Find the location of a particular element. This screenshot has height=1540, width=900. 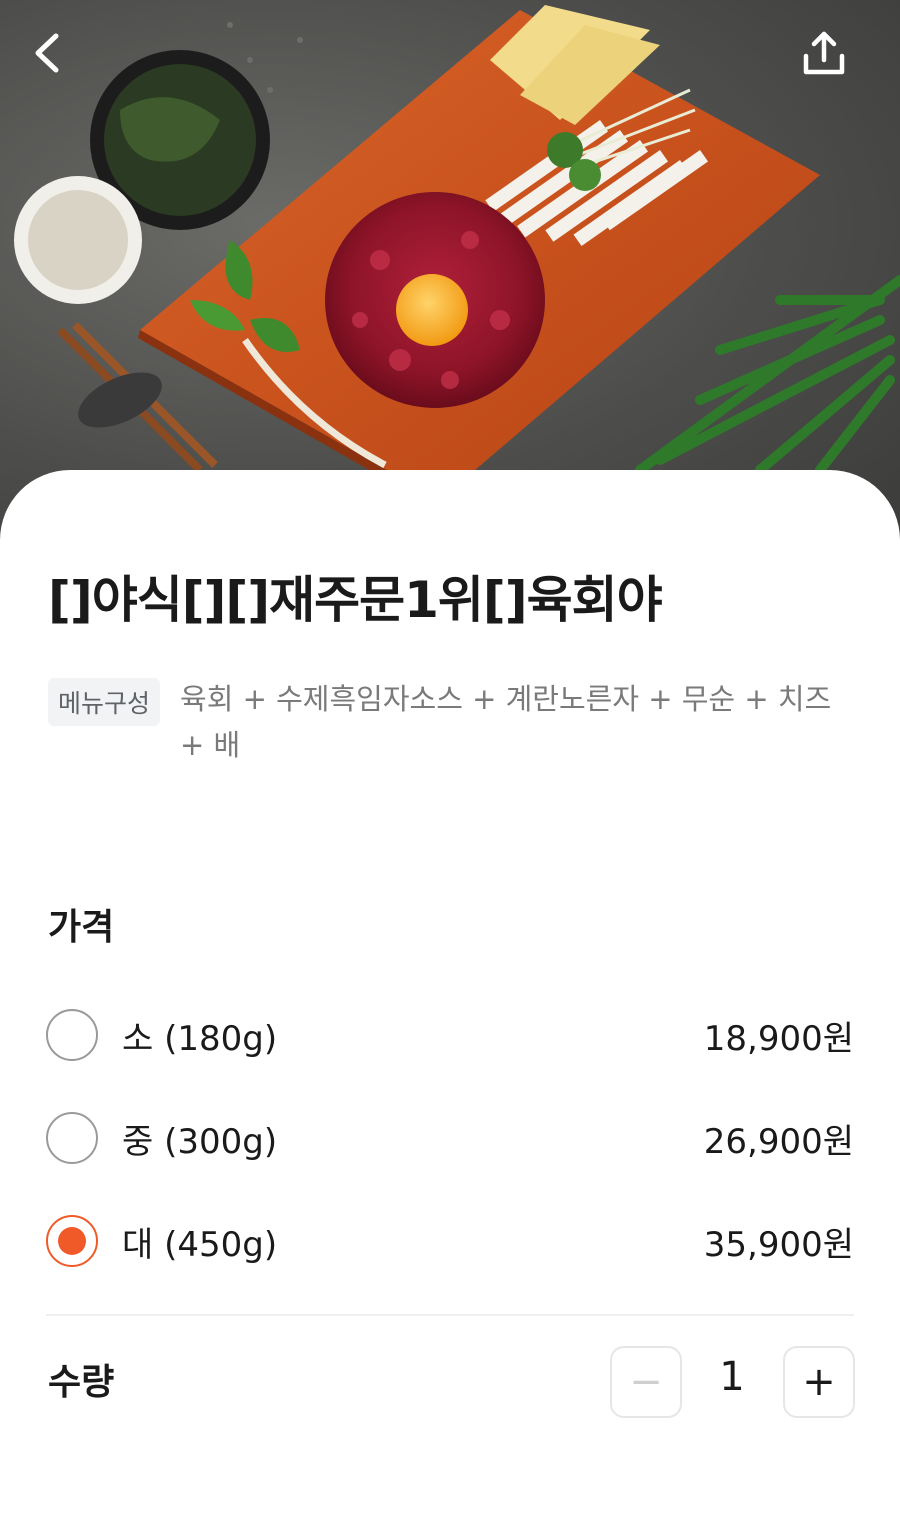

quantity-increase-button: + is located at coordinates (819, 1382).